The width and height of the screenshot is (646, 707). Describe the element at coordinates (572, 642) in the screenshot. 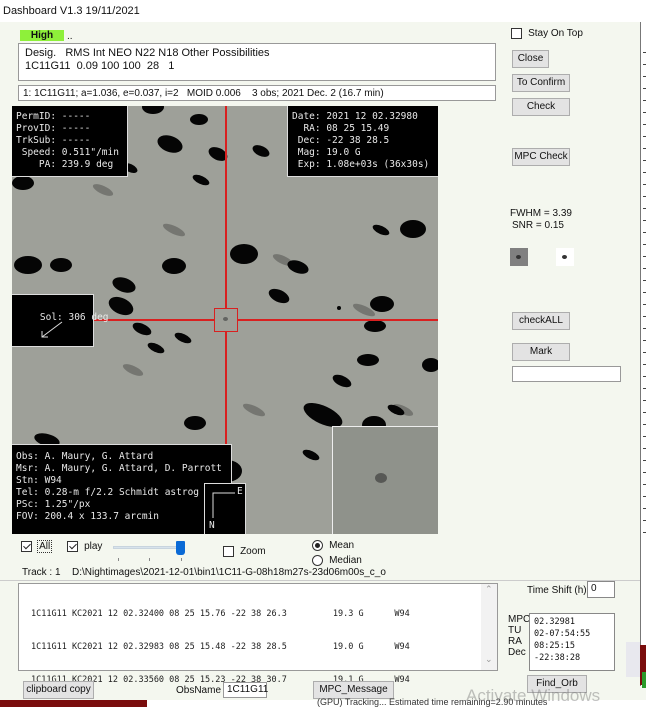

I see `mpc-values-box: 02.32981 02-07:54:55 08:25:15 -22:38:28` at that location.